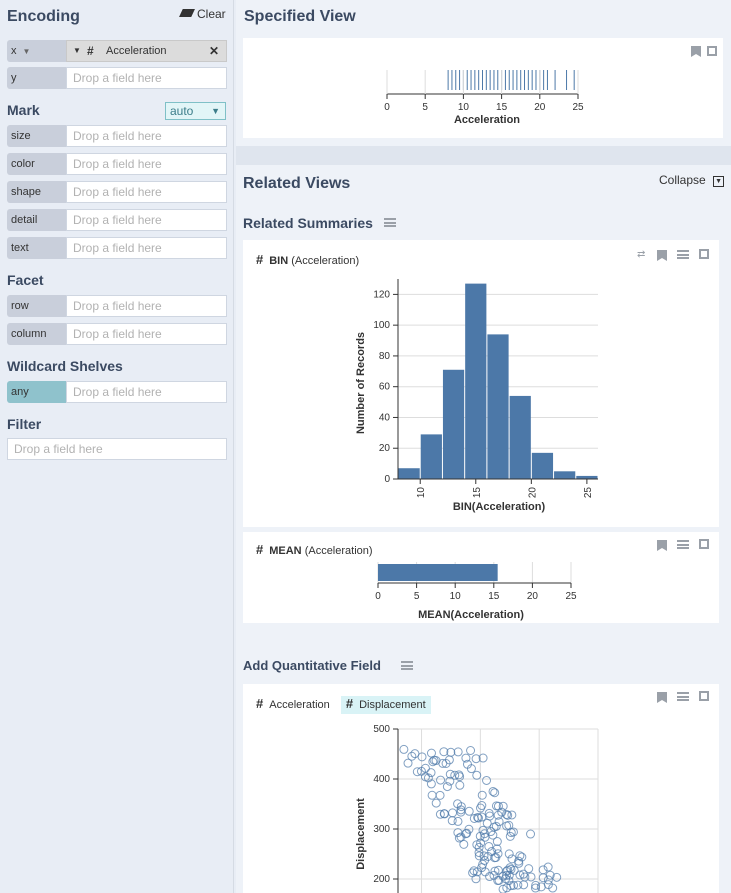 Image resolution: width=731 pixels, height=893 pixels. Describe the element at coordinates (195, 111) in the screenshot. I see `mark-type-select: auto ▼` at that location.